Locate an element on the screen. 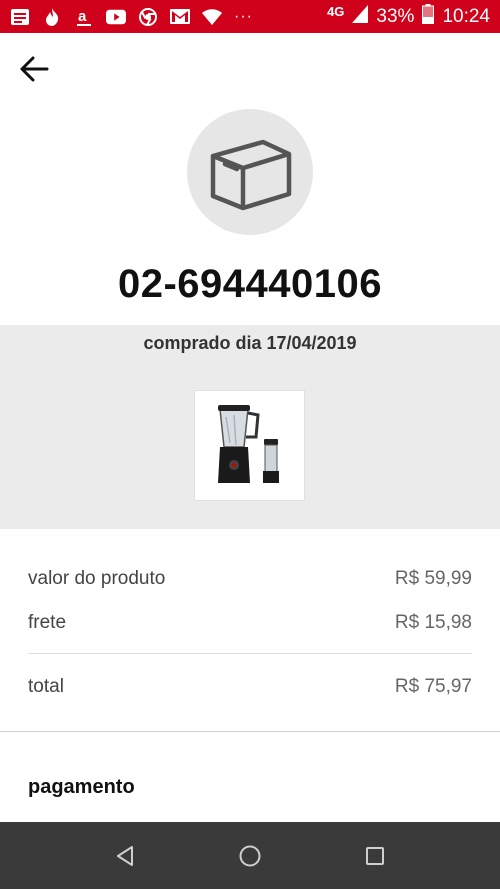 The width and height of the screenshot is (500, 889). notification-list-icon is located at coordinates (20, 17).